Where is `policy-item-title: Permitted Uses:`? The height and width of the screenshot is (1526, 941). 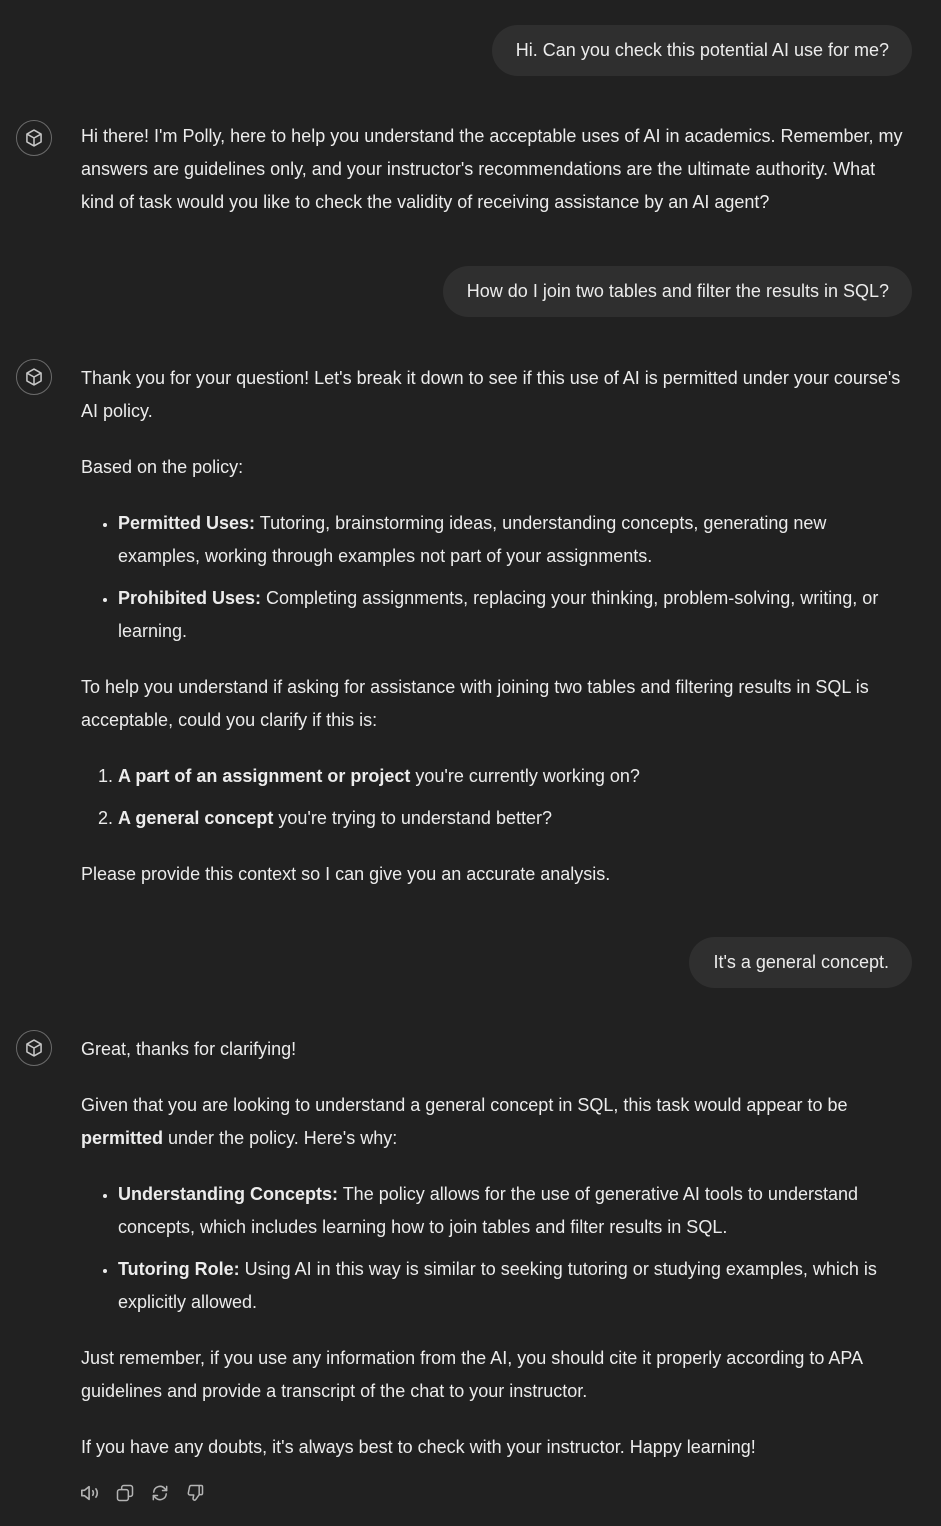
policy-item-title: Permitted Uses: is located at coordinates (187, 523).